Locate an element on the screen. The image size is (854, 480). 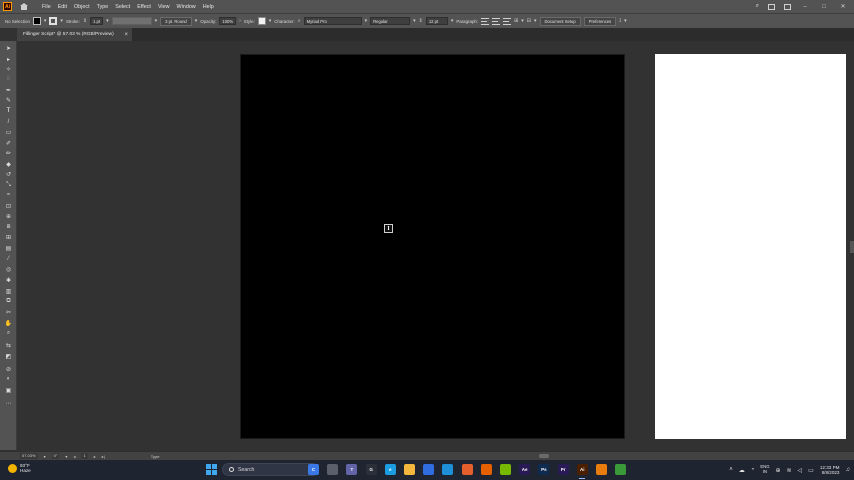
artboard-tool-icon: ⧉ is located at coordinates (8, 301).